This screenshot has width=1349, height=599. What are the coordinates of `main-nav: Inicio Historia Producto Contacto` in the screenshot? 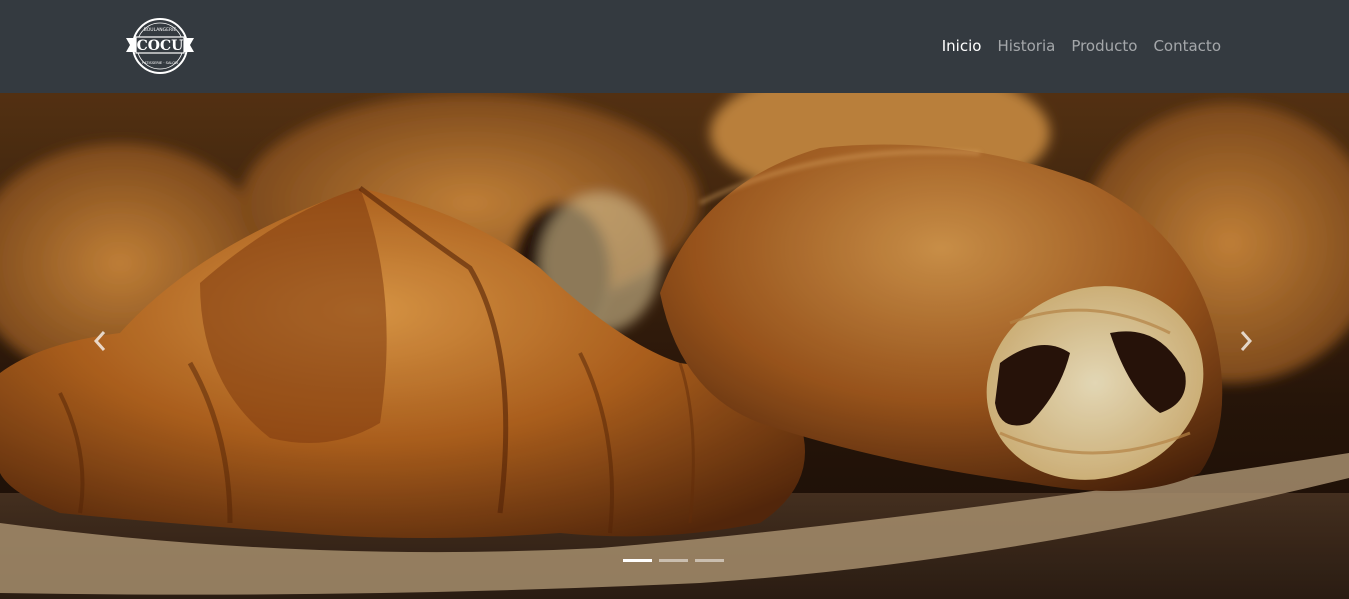 It's located at (1081, 46).